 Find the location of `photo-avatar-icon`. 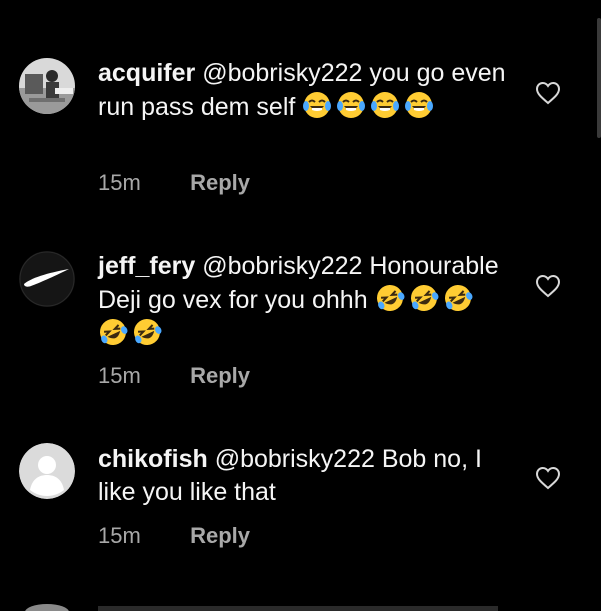

photo-avatar-icon is located at coordinates (47, 86).